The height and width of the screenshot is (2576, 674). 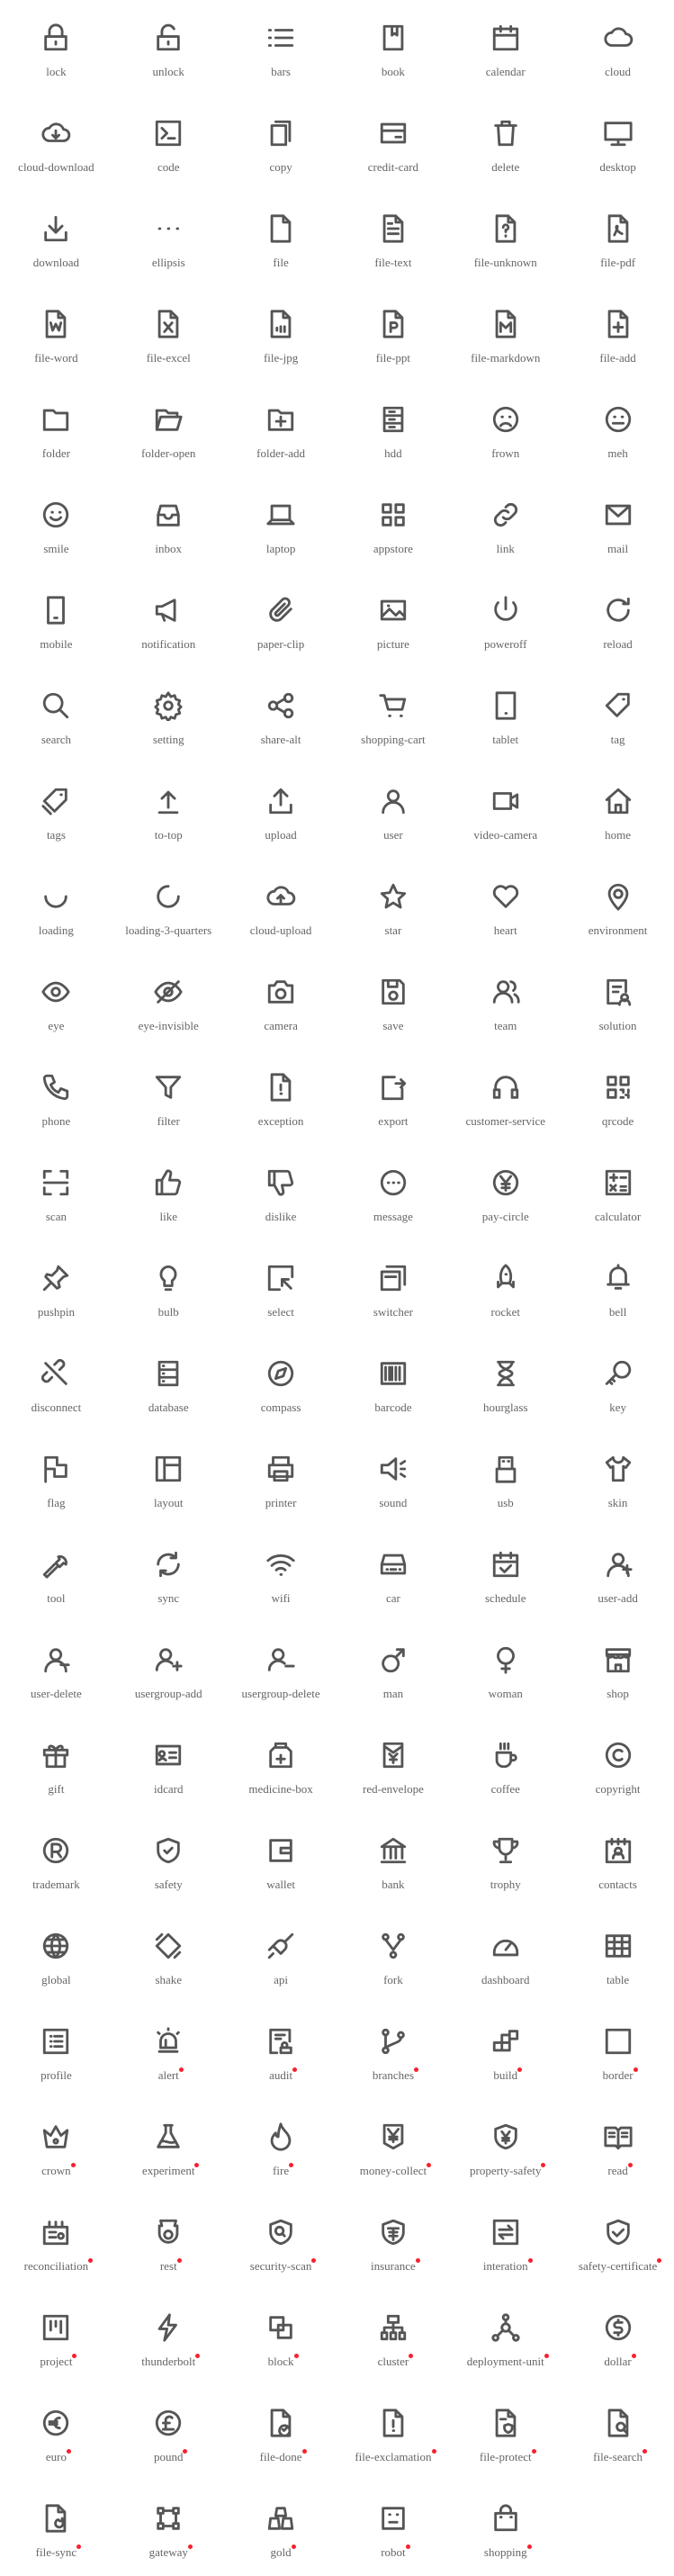 I want to click on icon-item-border: border, so click(x=618, y=2051).